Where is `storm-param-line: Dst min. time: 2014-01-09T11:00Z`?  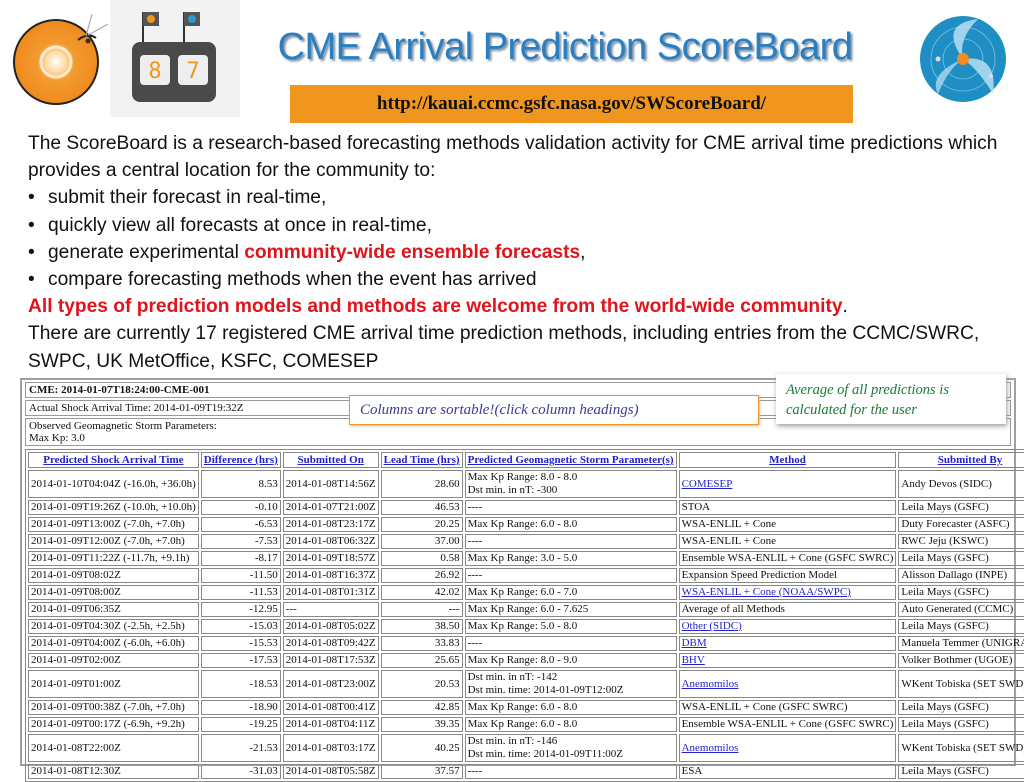 storm-param-line: Dst min. time: 2014-01-09T11:00Z is located at coordinates (545, 754).